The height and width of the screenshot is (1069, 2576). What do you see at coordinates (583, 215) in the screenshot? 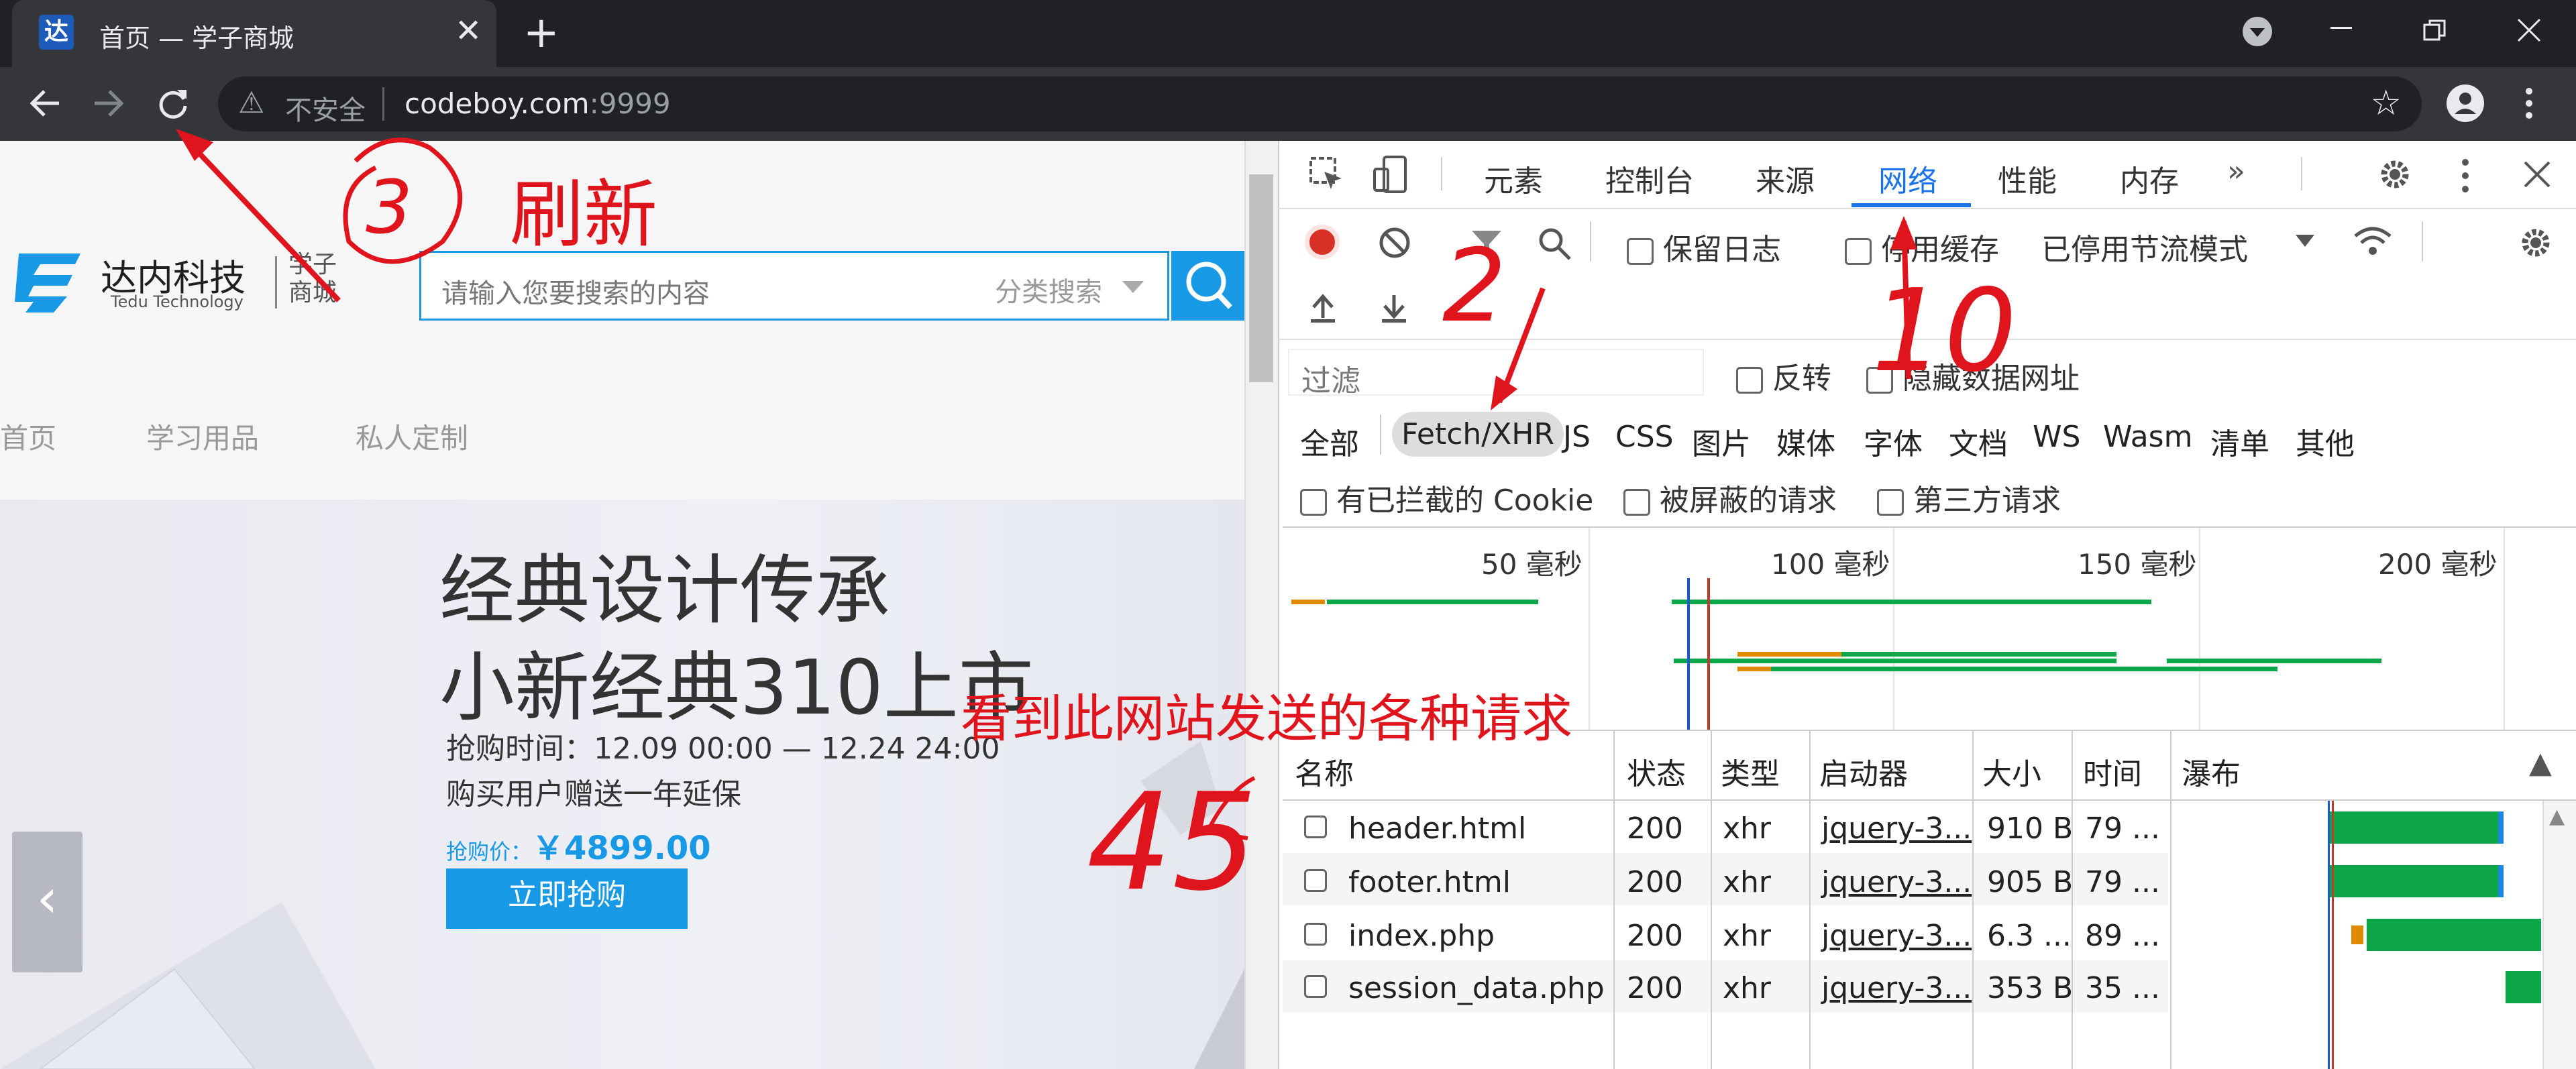
I see `annotation-refresh: 刷新` at bounding box center [583, 215].